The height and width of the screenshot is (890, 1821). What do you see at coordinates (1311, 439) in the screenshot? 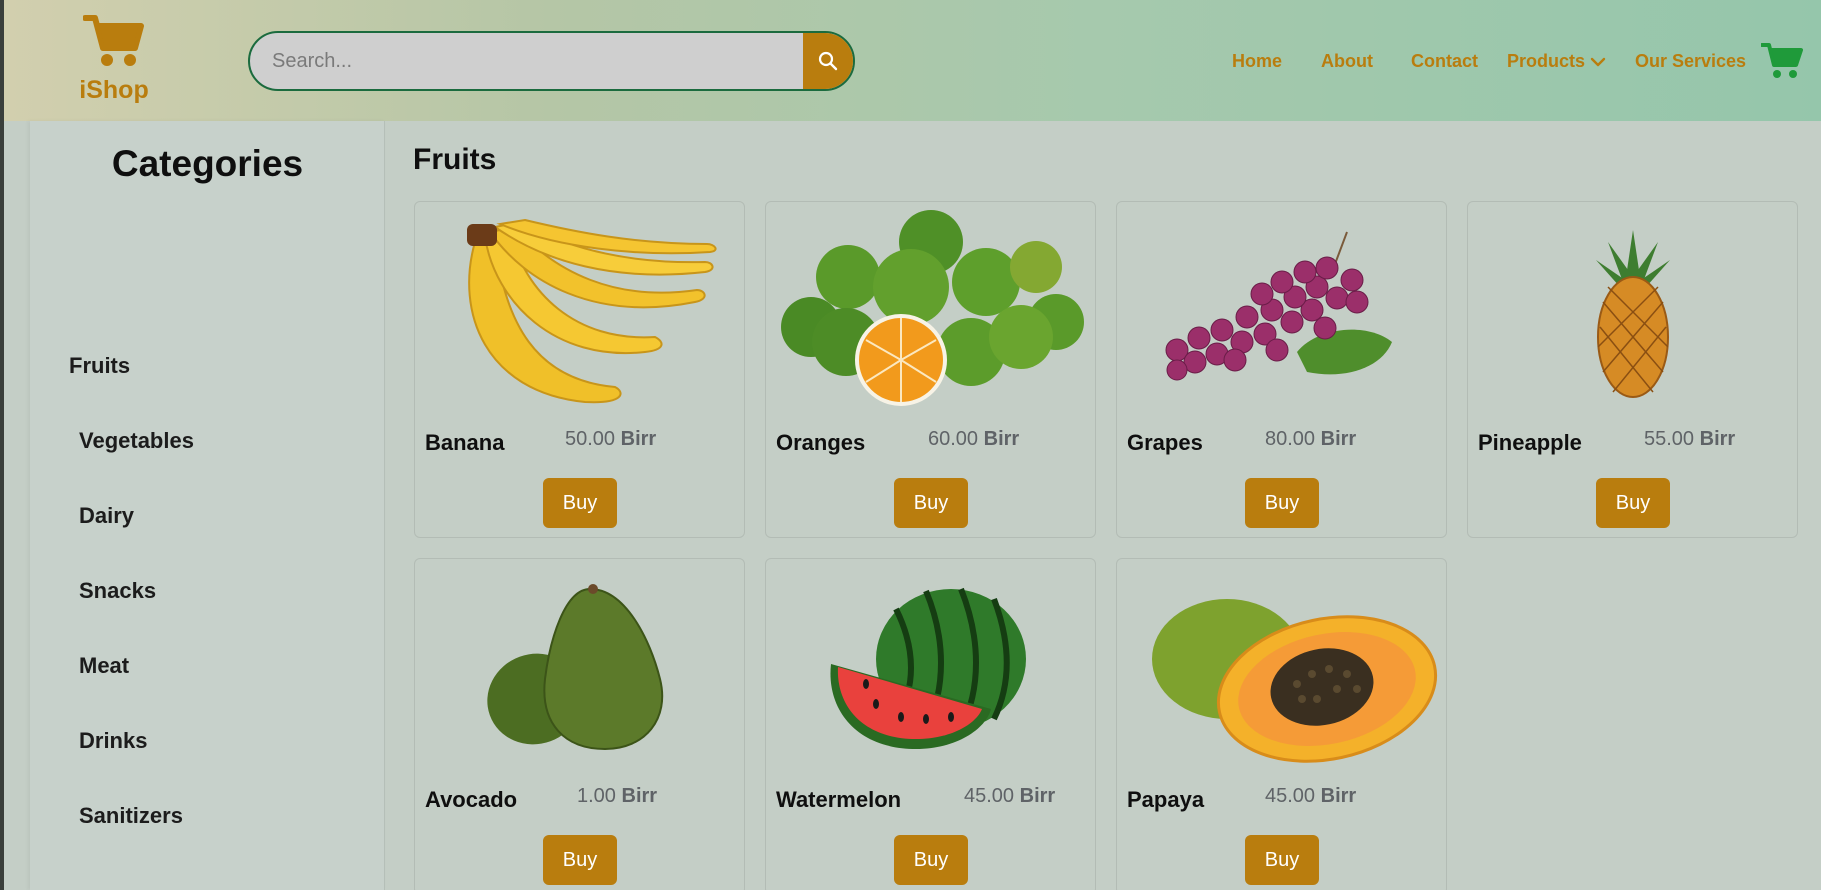
I see `product-price: 80.00 Birr` at bounding box center [1311, 439].